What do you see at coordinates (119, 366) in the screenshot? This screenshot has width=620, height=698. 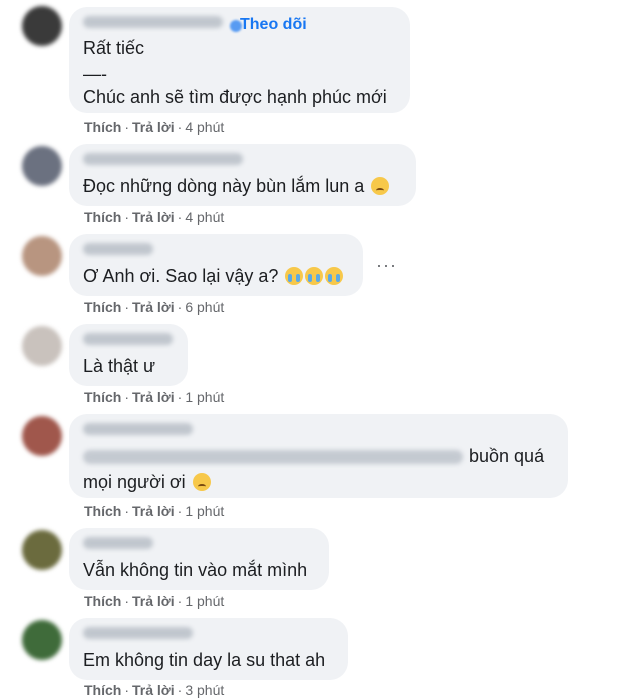 I see `comment-text-line: Là thật ư` at bounding box center [119, 366].